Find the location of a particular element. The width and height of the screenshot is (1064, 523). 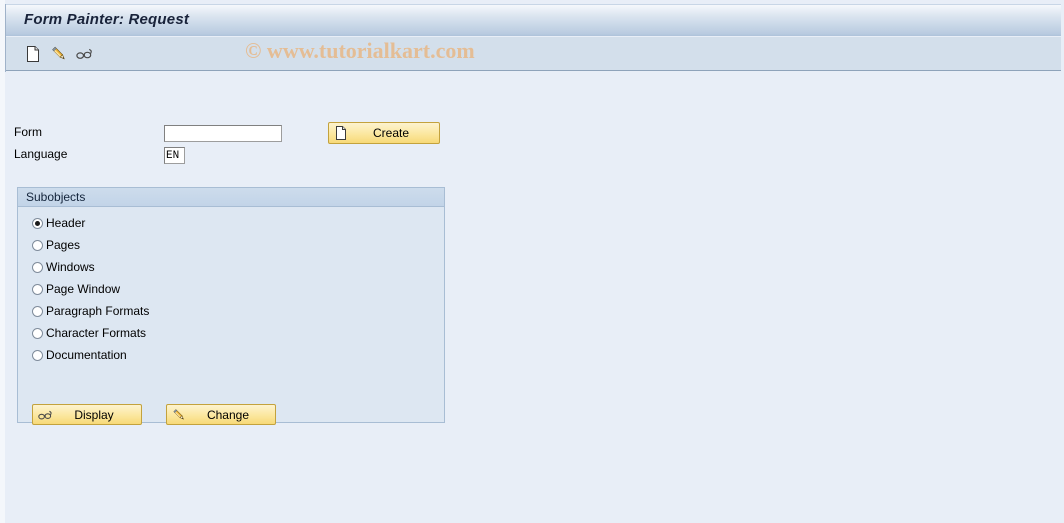

radio-pages: Pages is located at coordinates (56, 245).